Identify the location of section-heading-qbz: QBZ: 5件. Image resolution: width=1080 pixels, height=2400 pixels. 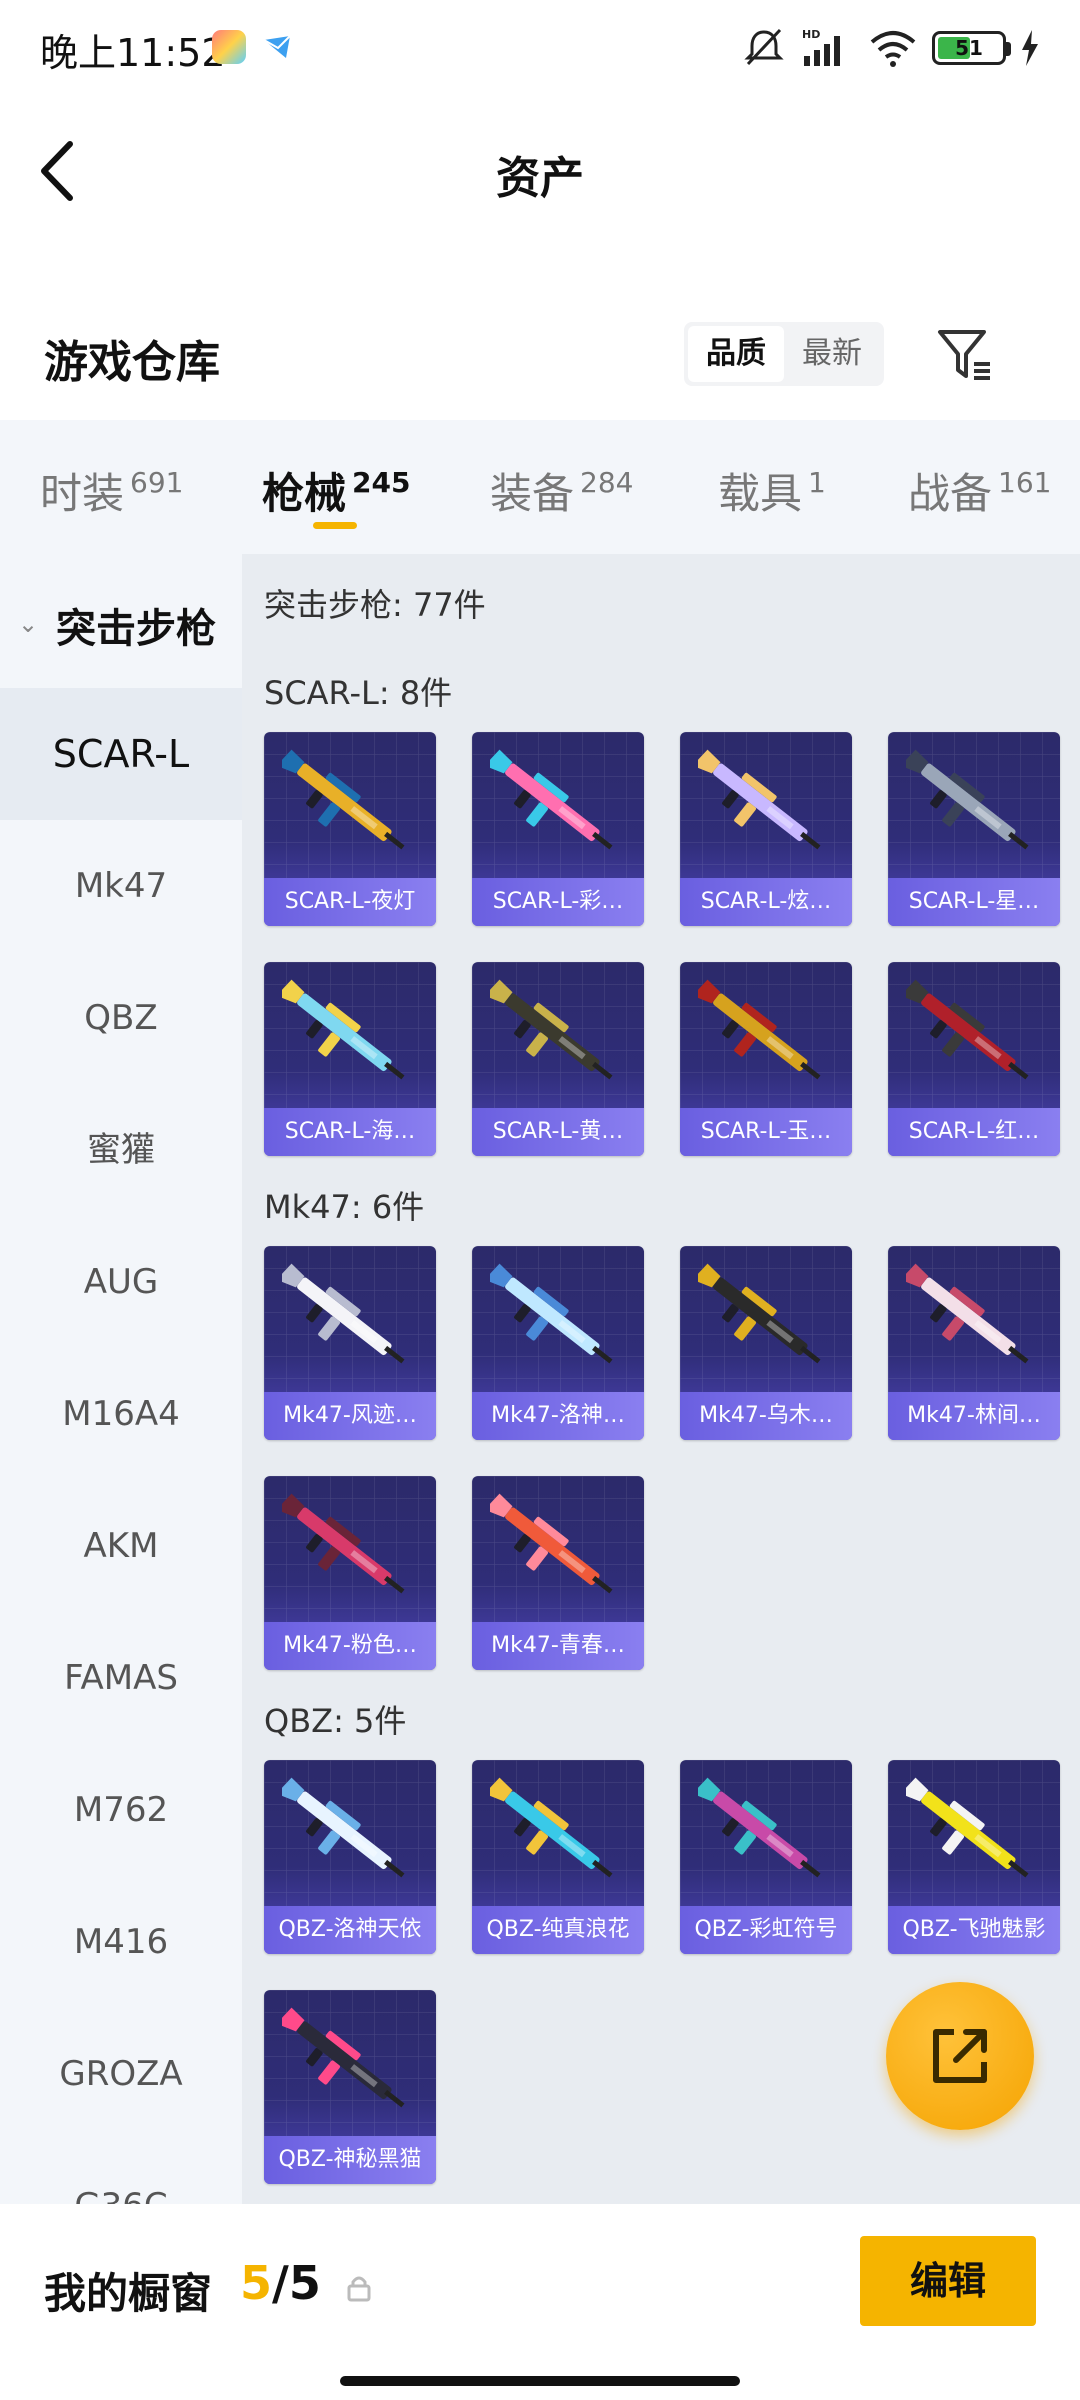
(335, 1721).